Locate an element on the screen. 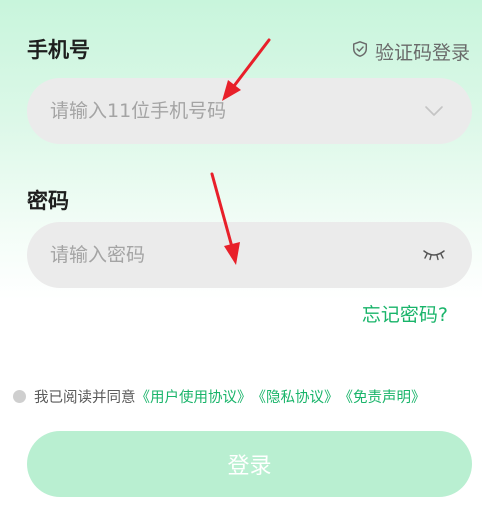 This screenshot has height=509, width=482. phone-input is located at coordinates (232, 111).